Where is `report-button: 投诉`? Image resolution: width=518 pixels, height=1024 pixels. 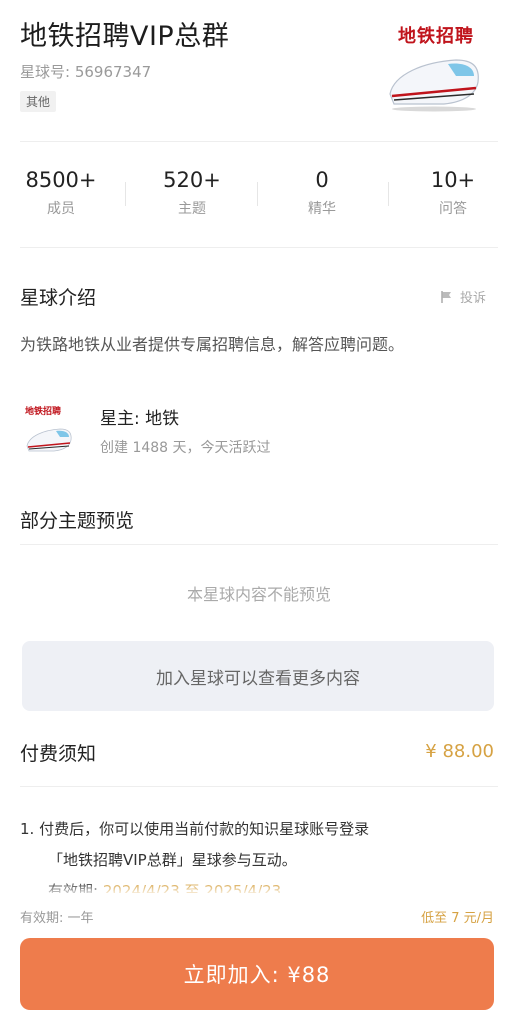
report-button: 投诉 is located at coordinates (463, 296).